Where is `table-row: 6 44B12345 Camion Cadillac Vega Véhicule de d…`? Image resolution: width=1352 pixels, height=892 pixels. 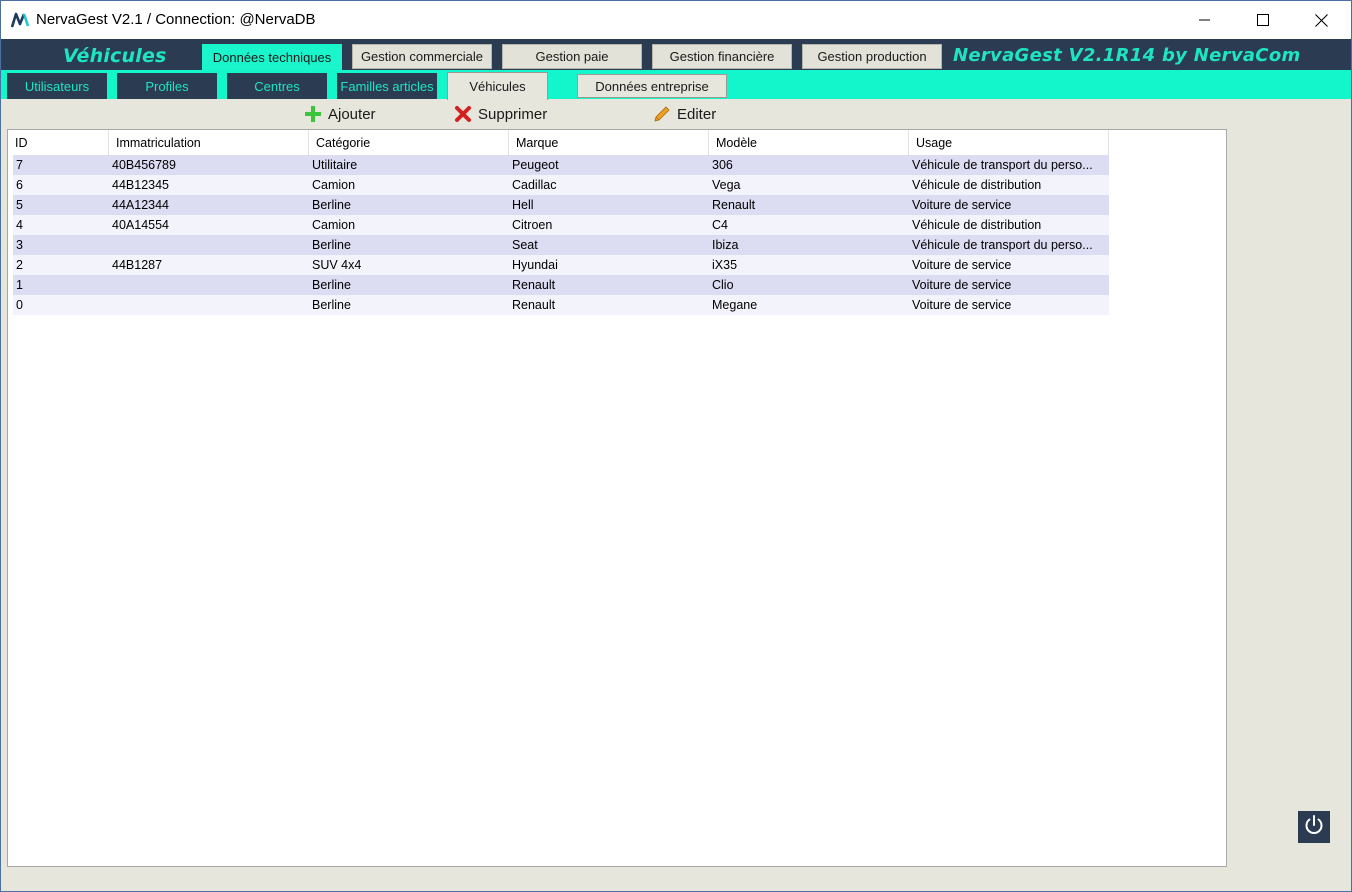
table-row: 6 44B12345 Camion Cadillac Vega Véhicule de d… is located at coordinates (561, 185).